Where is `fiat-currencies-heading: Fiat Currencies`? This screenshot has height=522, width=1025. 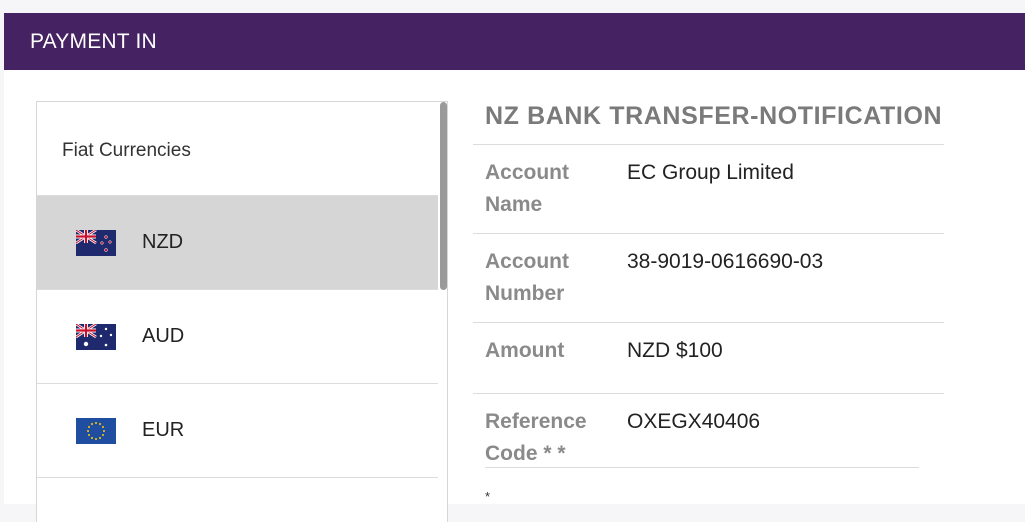 fiat-currencies-heading: Fiat Currencies is located at coordinates (126, 150).